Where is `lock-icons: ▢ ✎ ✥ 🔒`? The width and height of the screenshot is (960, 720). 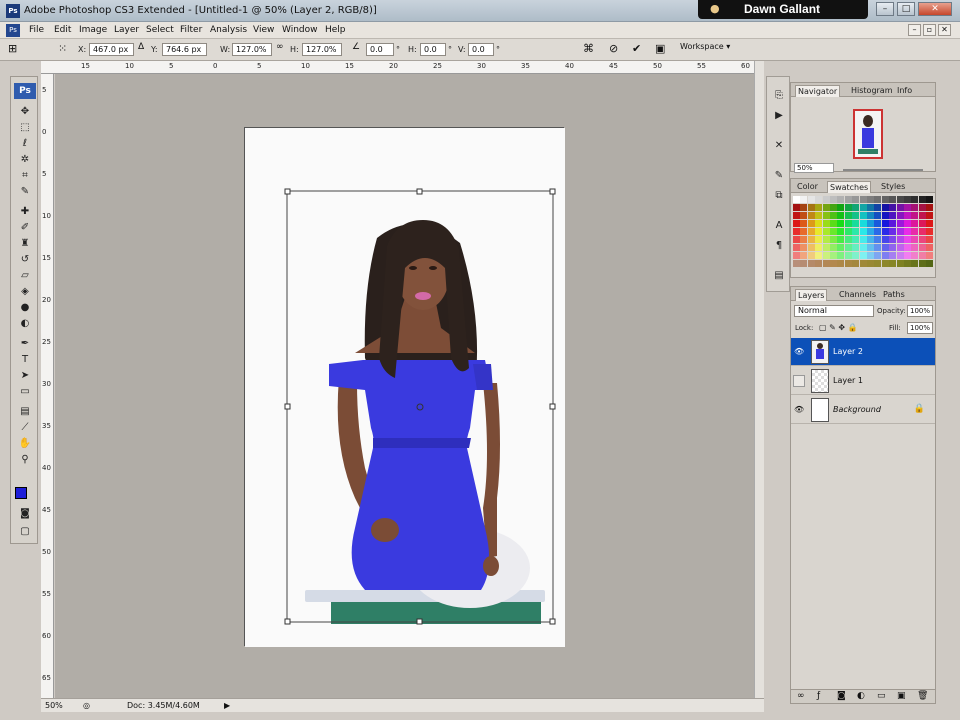 lock-icons: ▢ ✎ ✥ 🔒 is located at coordinates (838, 327).